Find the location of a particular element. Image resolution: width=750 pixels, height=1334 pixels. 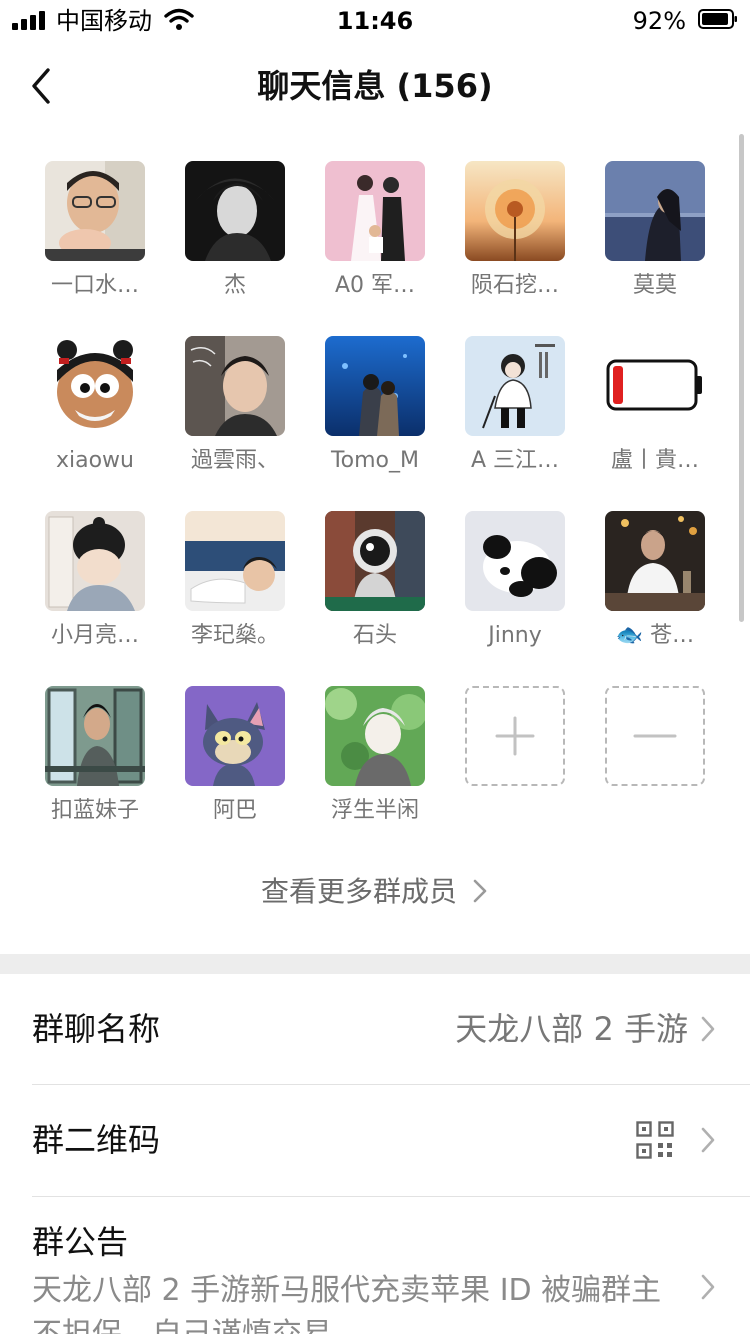

add-member-button is located at coordinates (515, 771).